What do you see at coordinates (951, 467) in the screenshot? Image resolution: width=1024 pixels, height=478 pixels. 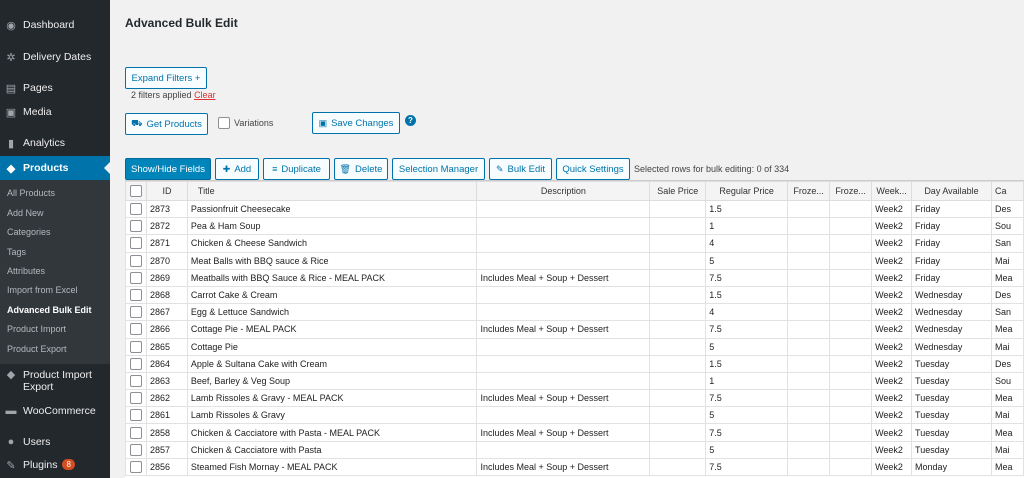 I see `cell-day-available: Monday` at bounding box center [951, 467].